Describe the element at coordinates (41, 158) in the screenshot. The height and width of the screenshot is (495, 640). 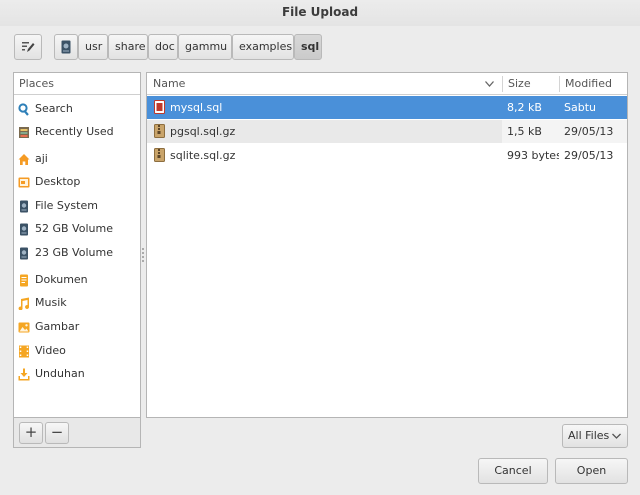
I see `place-label: aji` at that location.